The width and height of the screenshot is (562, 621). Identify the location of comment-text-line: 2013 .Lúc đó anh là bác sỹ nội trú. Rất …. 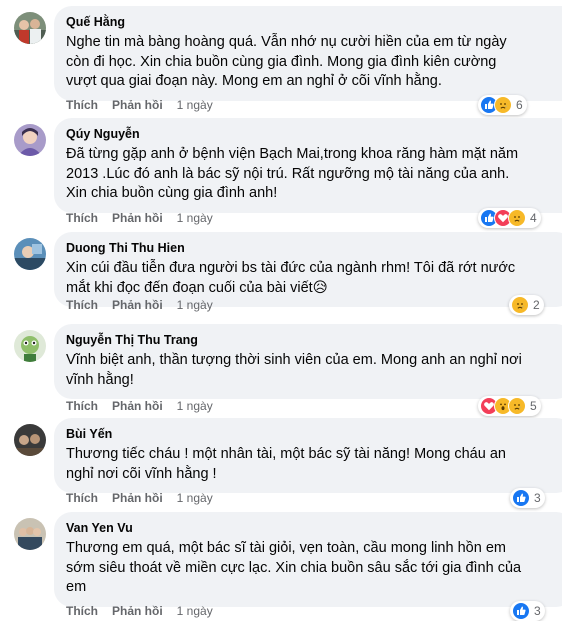
(288, 173).